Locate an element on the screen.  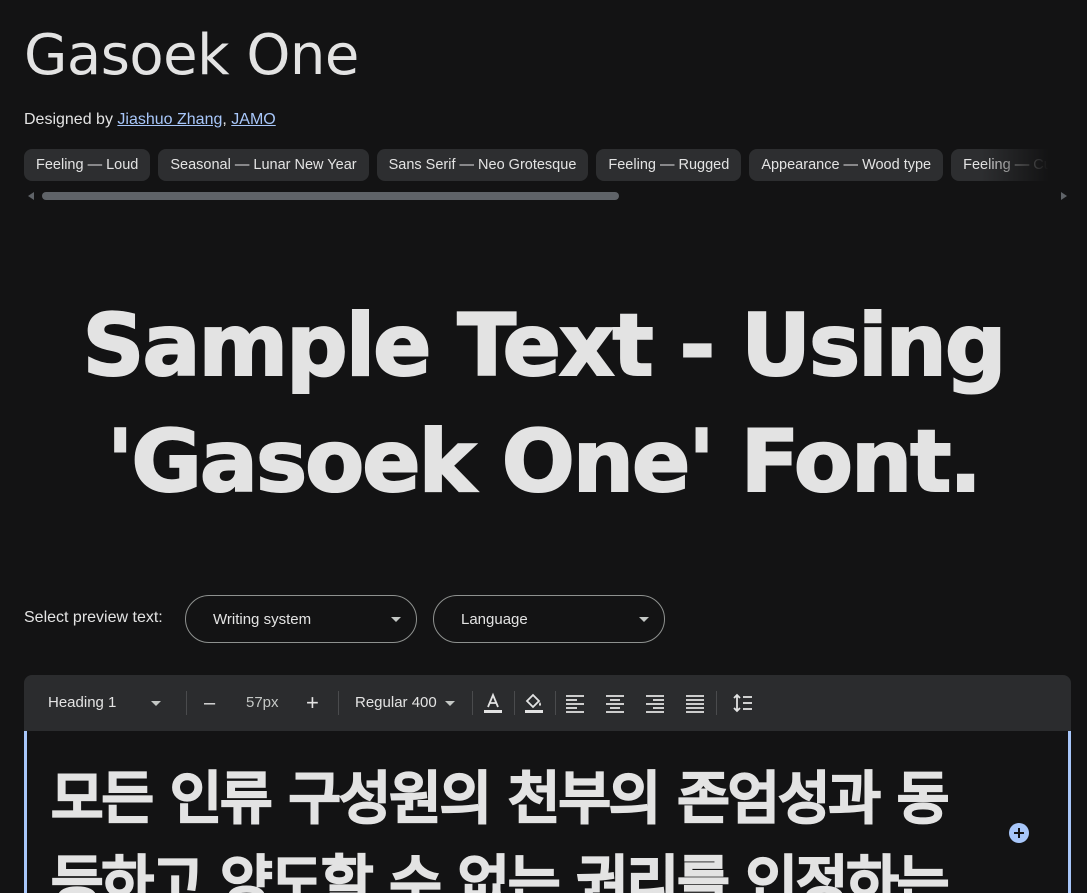
sample-text-line-1: Sample Text - Using is located at coordinates (545, 346).